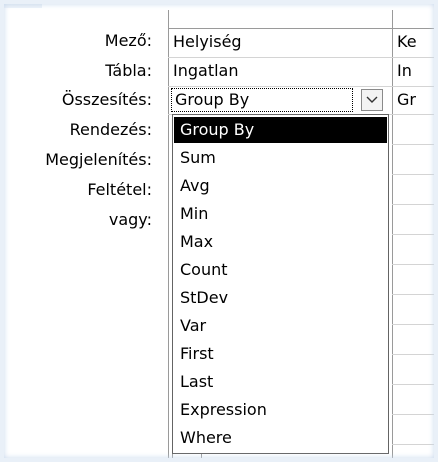  What do you see at coordinates (106, 99) in the screenshot?
I see `label-osszesites: Összesítés:` at bounding box center [106, 99].